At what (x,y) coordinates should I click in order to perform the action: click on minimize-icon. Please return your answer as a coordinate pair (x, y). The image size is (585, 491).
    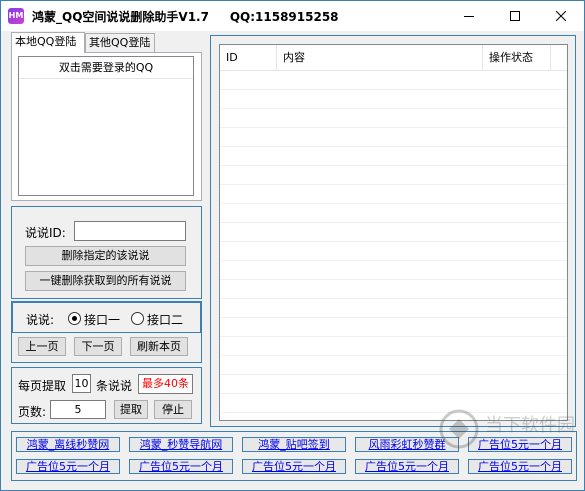
    Looking at the image, I should click on (469, 16).